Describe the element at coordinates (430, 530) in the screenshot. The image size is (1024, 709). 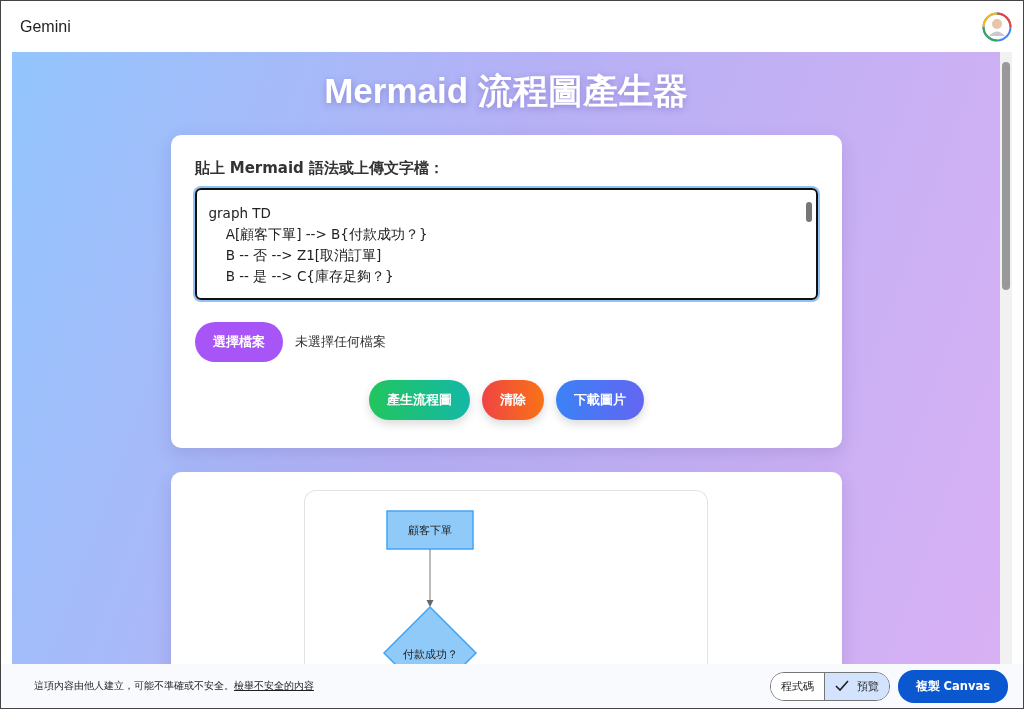
I see `process-node: 顧客下單` at that location.